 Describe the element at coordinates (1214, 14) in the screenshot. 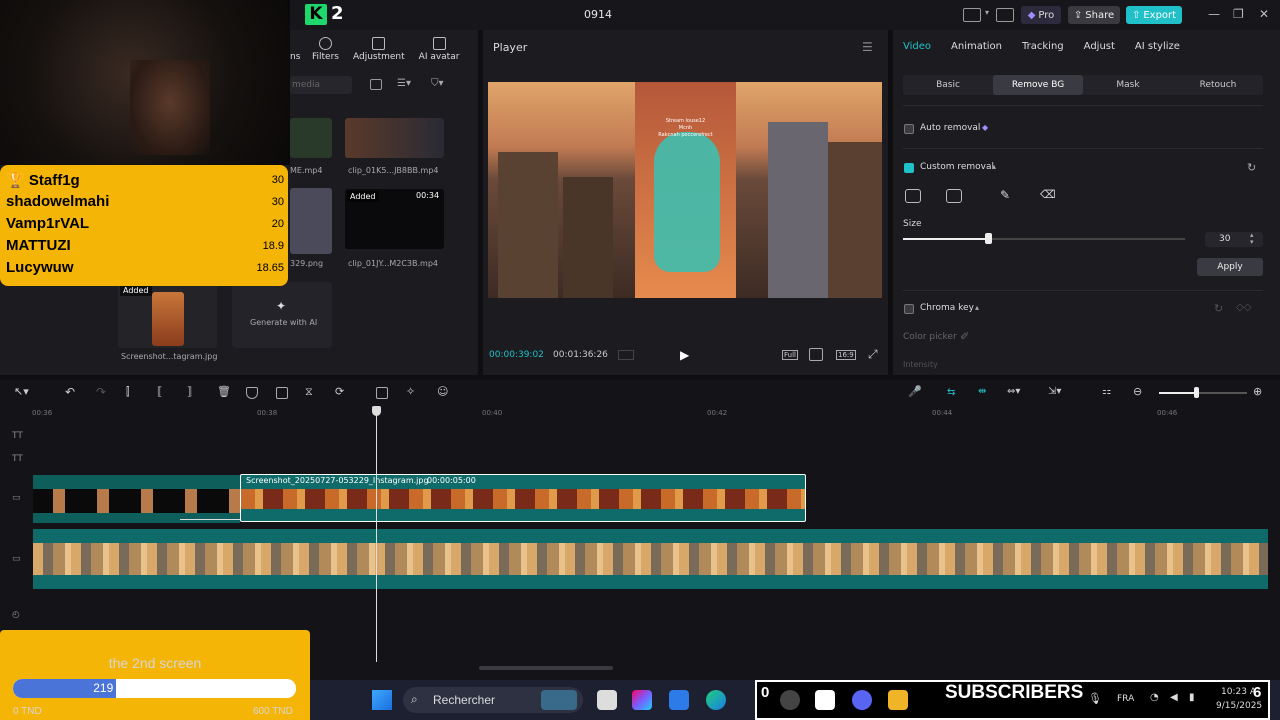

I see `minimize-icon: —` at that location.